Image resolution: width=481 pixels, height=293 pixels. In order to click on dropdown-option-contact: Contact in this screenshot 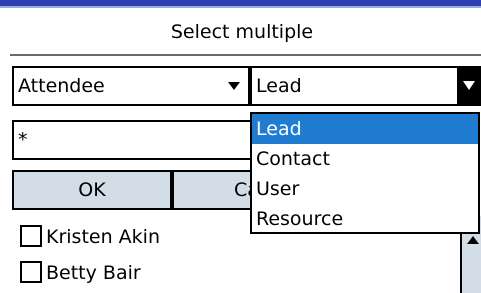, I will do `click(365, 159)`.